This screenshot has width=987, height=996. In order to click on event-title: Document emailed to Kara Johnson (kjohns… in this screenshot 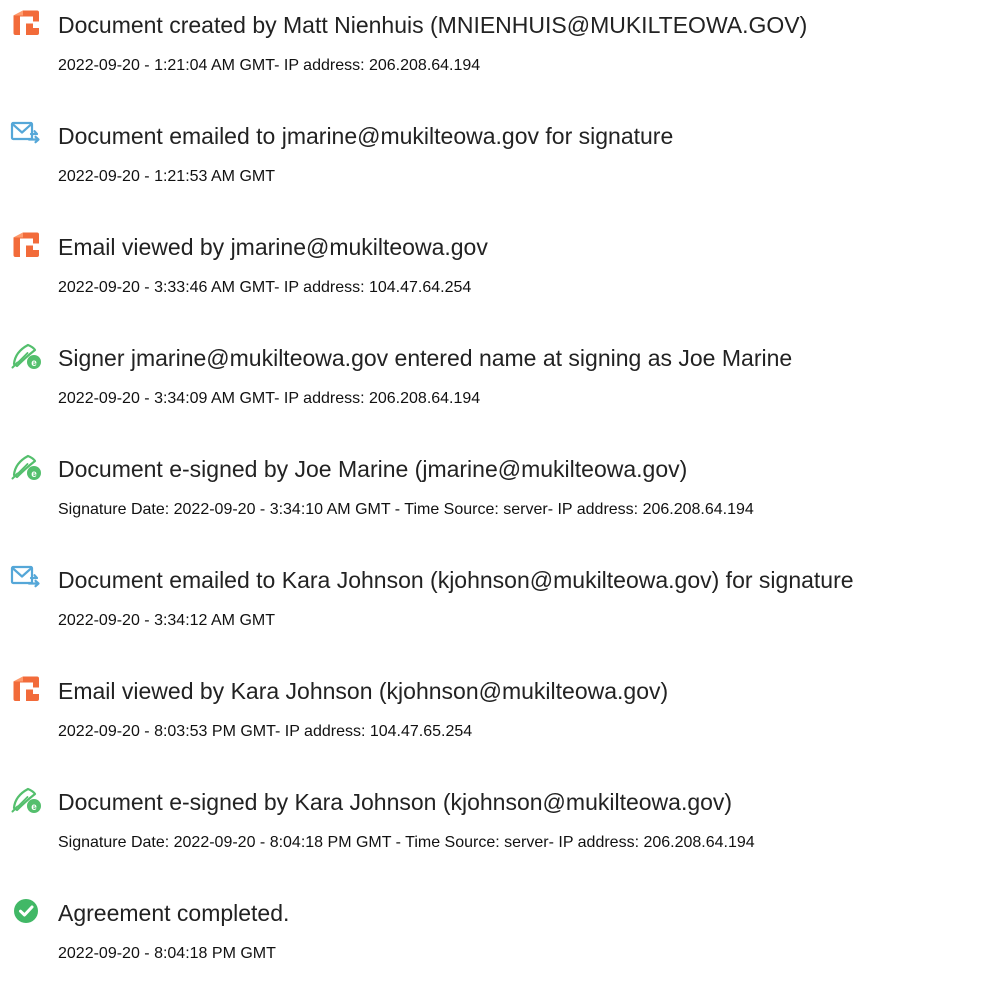, I will do `click(456, 580)`.